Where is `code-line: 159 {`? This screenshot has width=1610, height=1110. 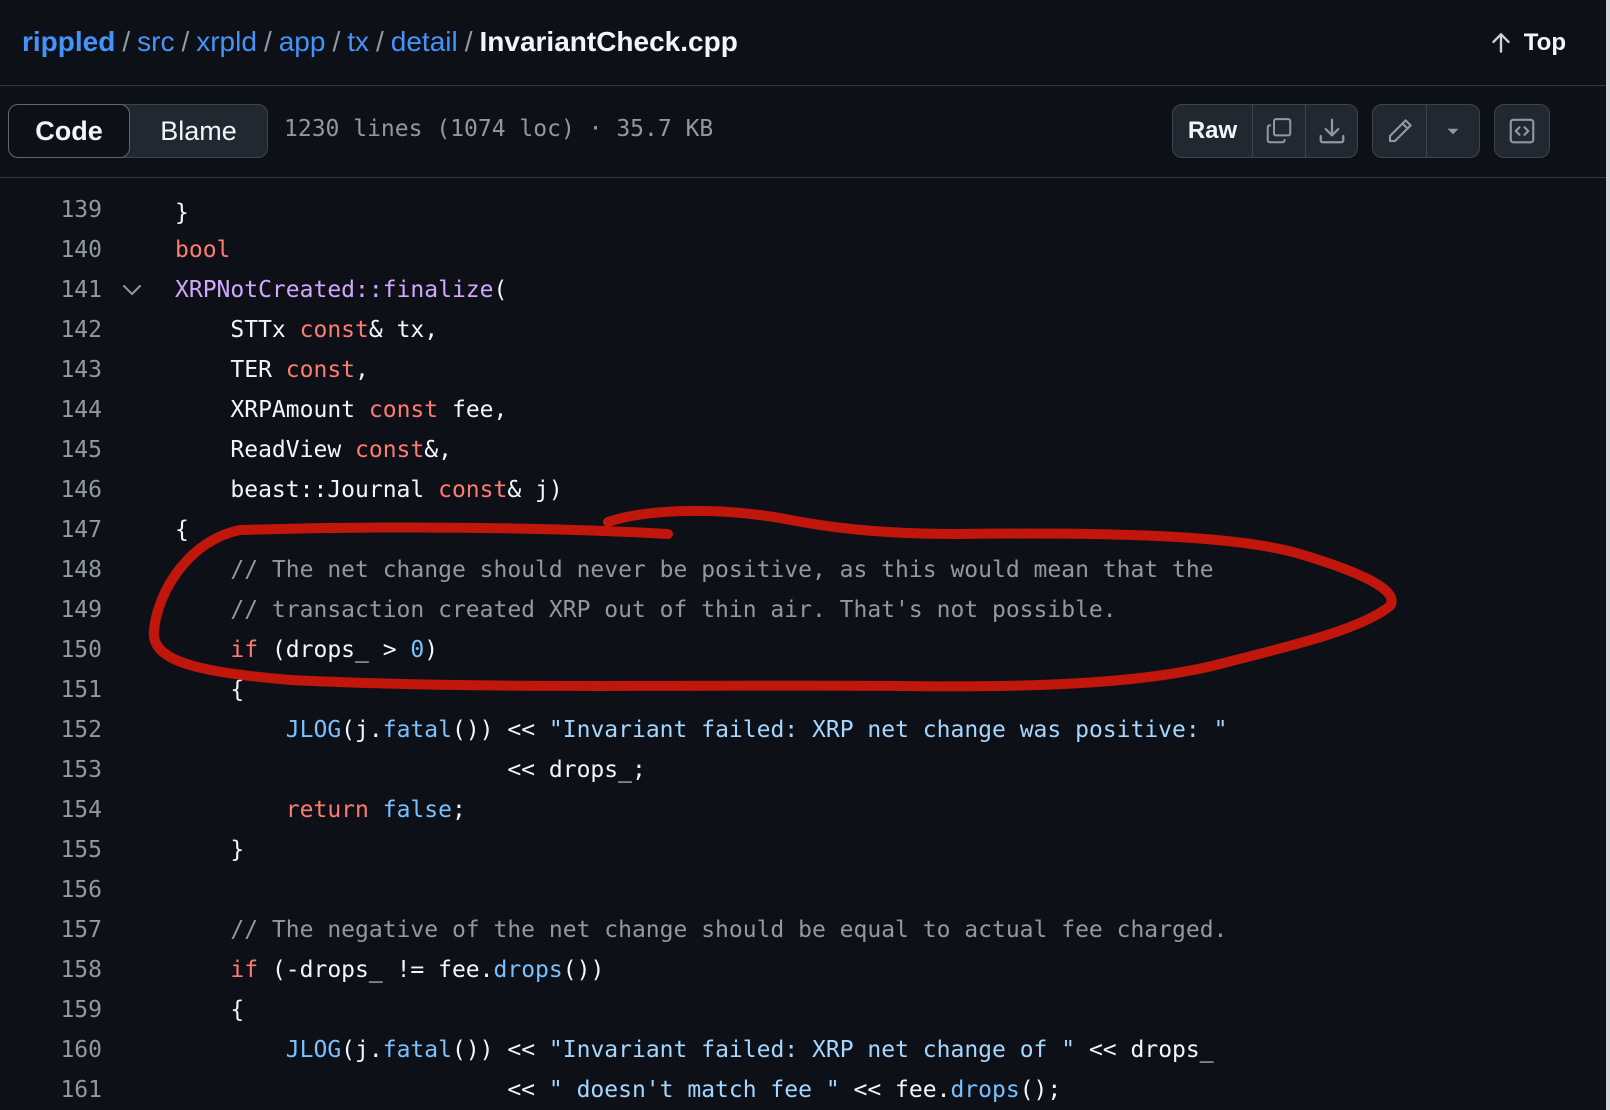 code-line: 159 { is located at coordinates (803, 1010).